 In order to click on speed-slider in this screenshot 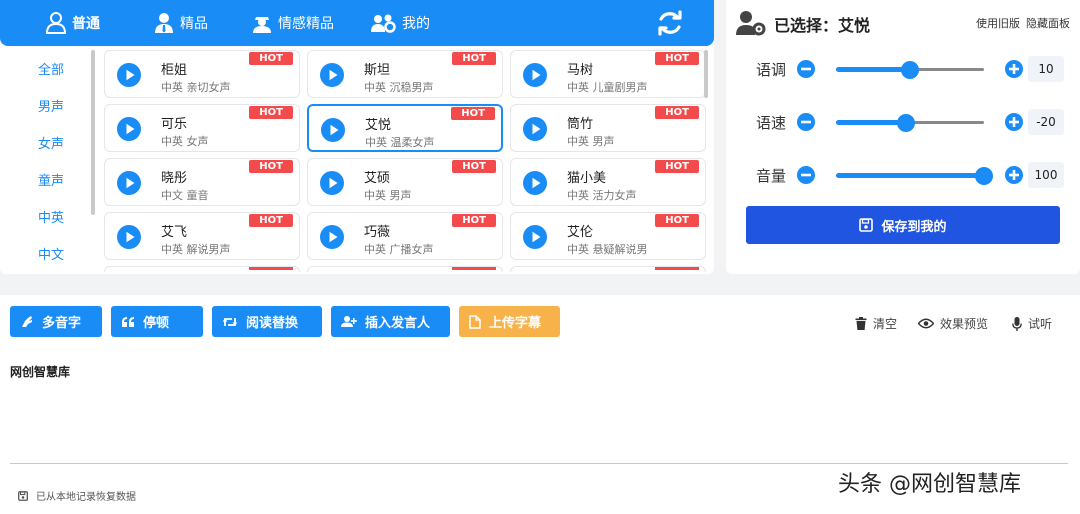, I will do `click(910, 123)`.